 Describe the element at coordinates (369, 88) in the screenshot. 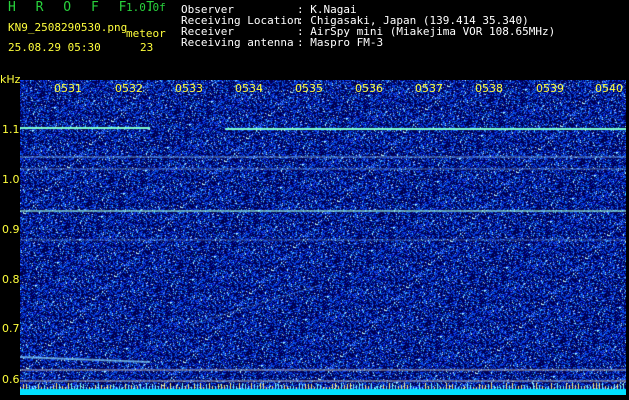

I see `x-tick-0536: 0536` at that location.